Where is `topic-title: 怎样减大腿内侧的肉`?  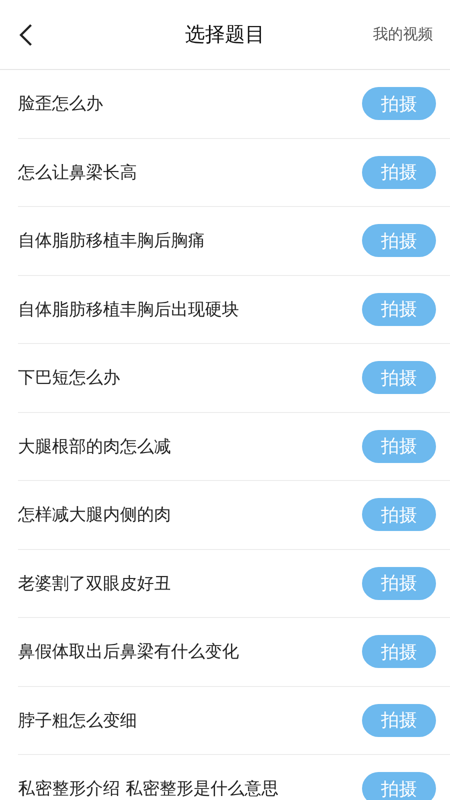 topic-title: 怎样减大腿内侧的肉 is located at coordinates (94, 515).